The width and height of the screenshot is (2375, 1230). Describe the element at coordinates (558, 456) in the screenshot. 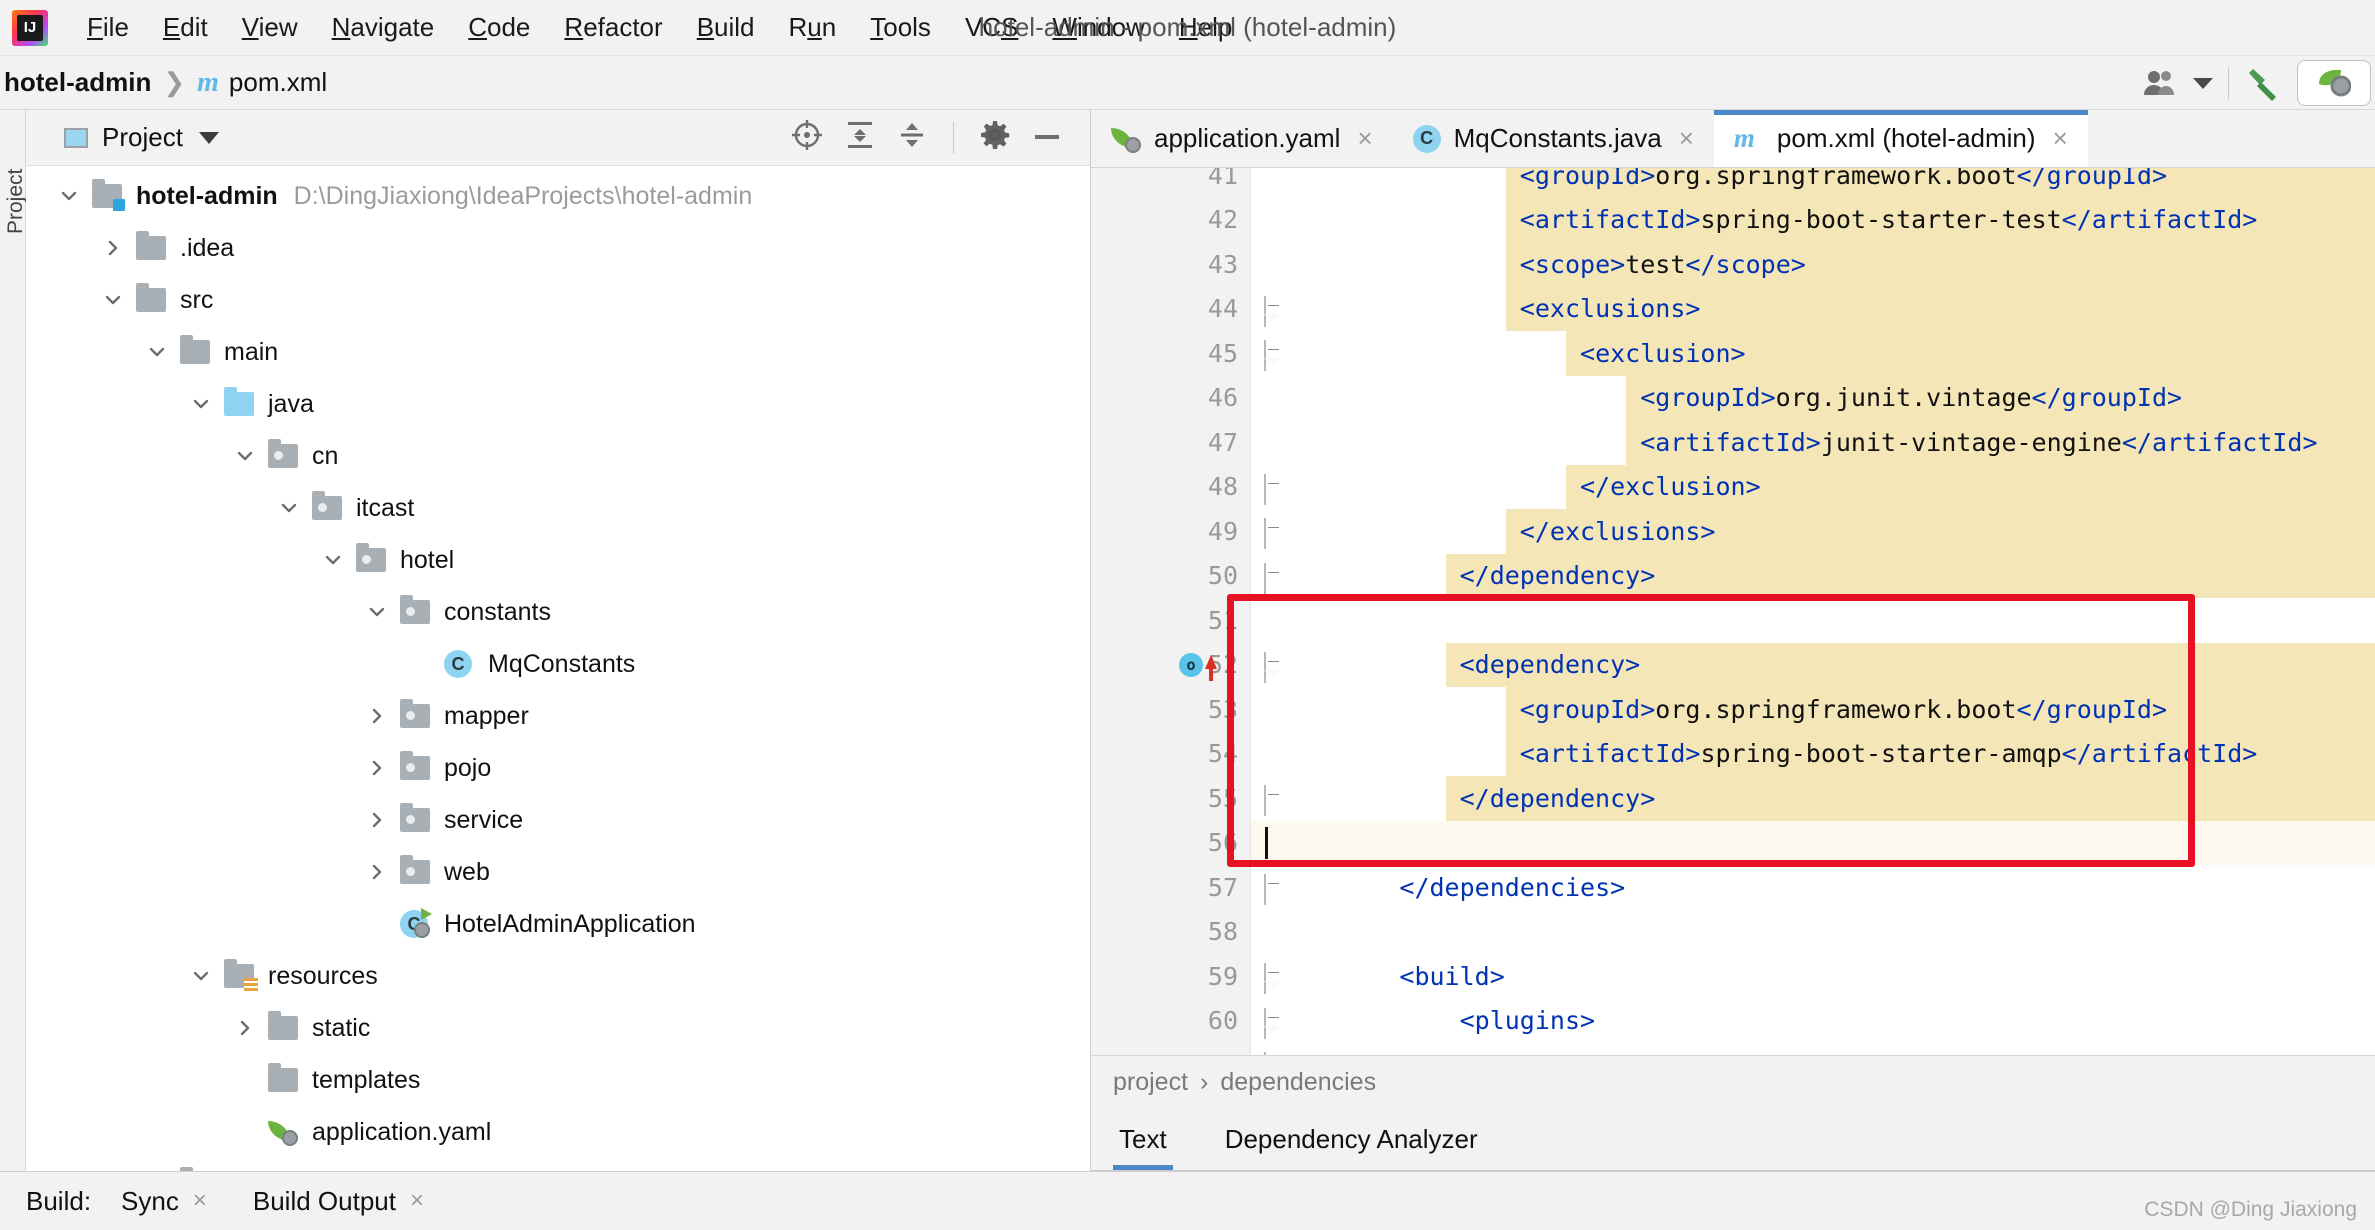

I see `tree-node-cn: cn` at that location.